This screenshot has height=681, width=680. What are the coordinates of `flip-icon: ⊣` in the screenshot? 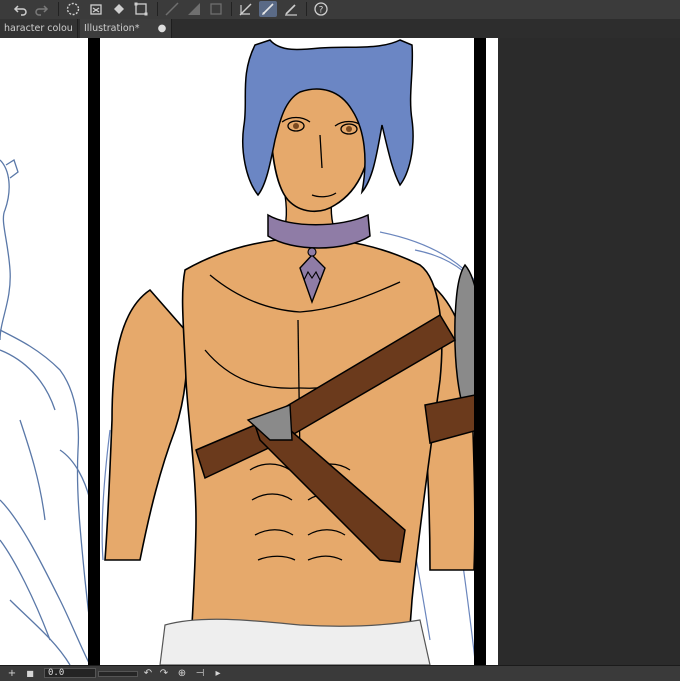 It's located at (200, 673).